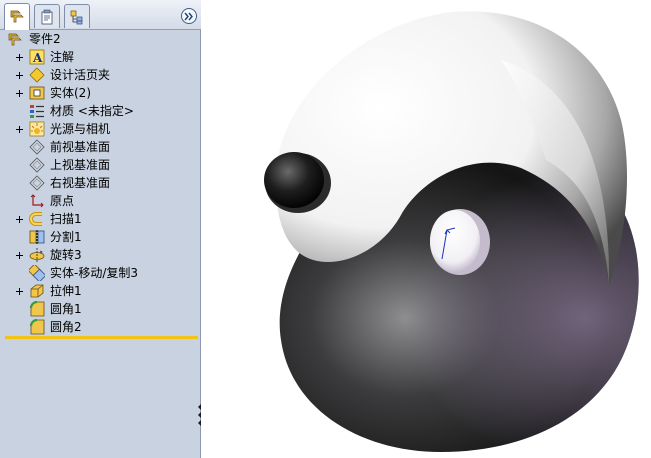 The width and height of the screenshot is (651, 458). I want to click on tree-item-top-plane: 上视基准面, so click(101, 165).